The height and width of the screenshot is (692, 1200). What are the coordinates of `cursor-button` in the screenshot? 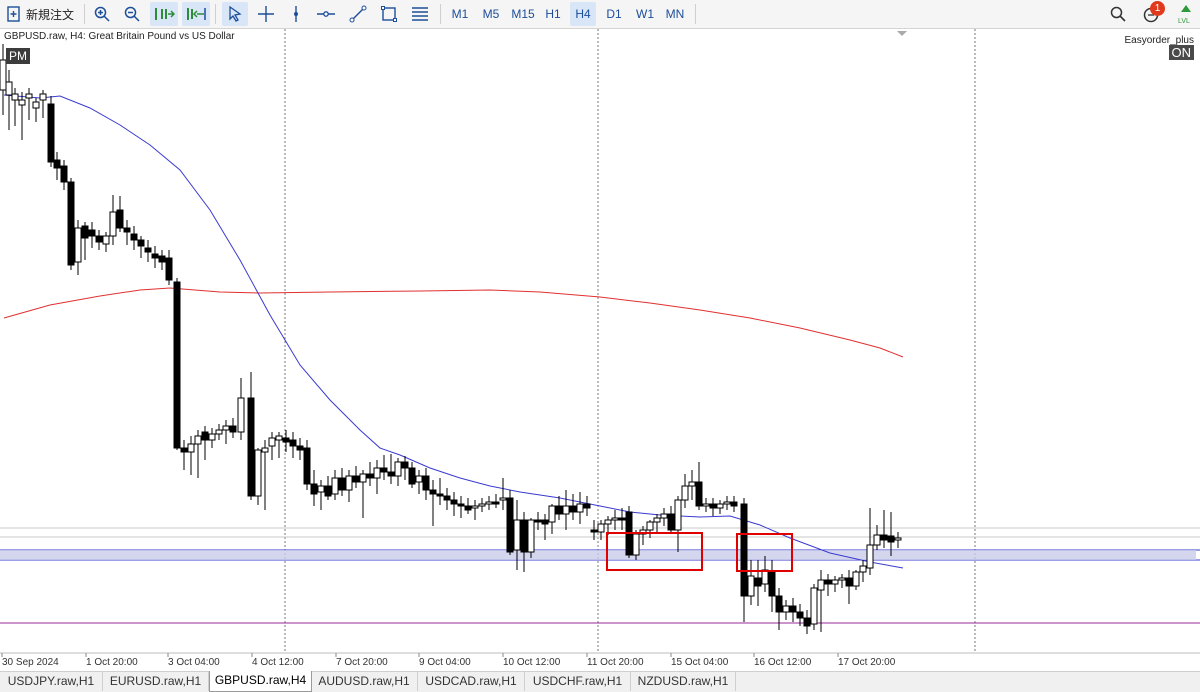 It's located at (235, 14).